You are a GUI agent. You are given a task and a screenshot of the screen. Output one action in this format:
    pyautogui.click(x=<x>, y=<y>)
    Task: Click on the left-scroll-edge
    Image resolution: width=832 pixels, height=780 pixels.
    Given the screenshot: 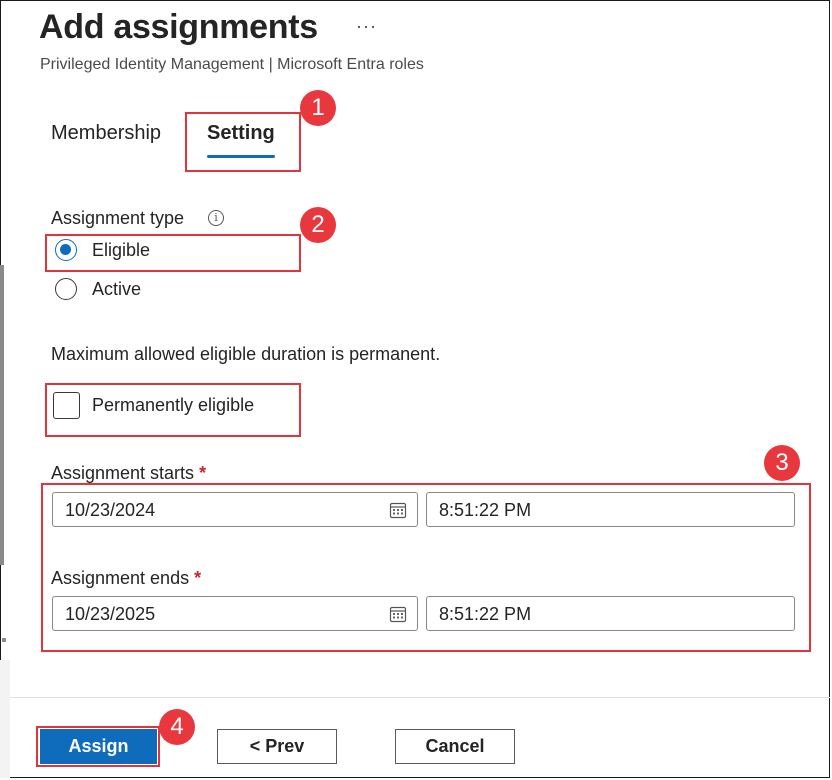 What is the action you would take?
    pyautogui.click(x=2, y=415)
    